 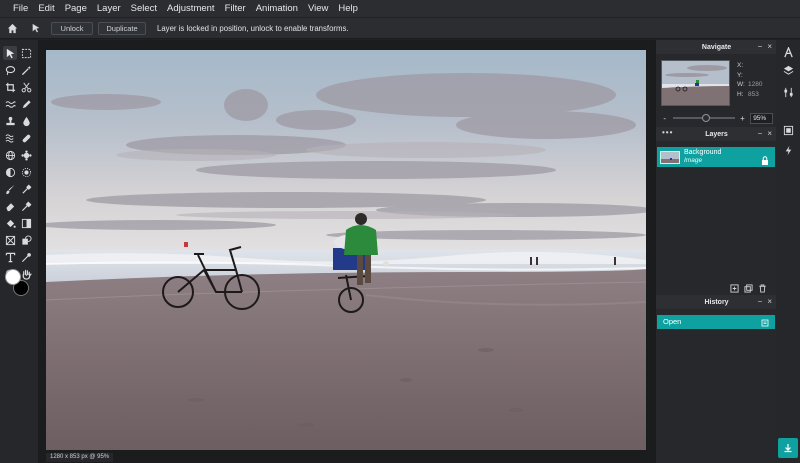 What do you see at coordinates (743, 118) in the screenshot?
I see `zoom-in-button: +` at bounding box center [743, 118].